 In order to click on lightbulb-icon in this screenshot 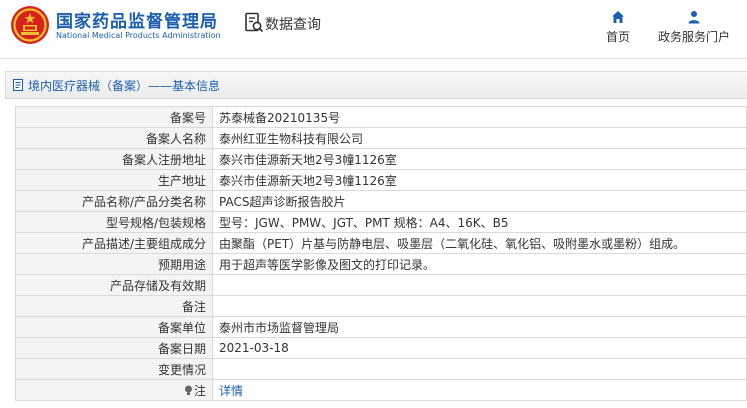, I will do `click(188, 390)`.